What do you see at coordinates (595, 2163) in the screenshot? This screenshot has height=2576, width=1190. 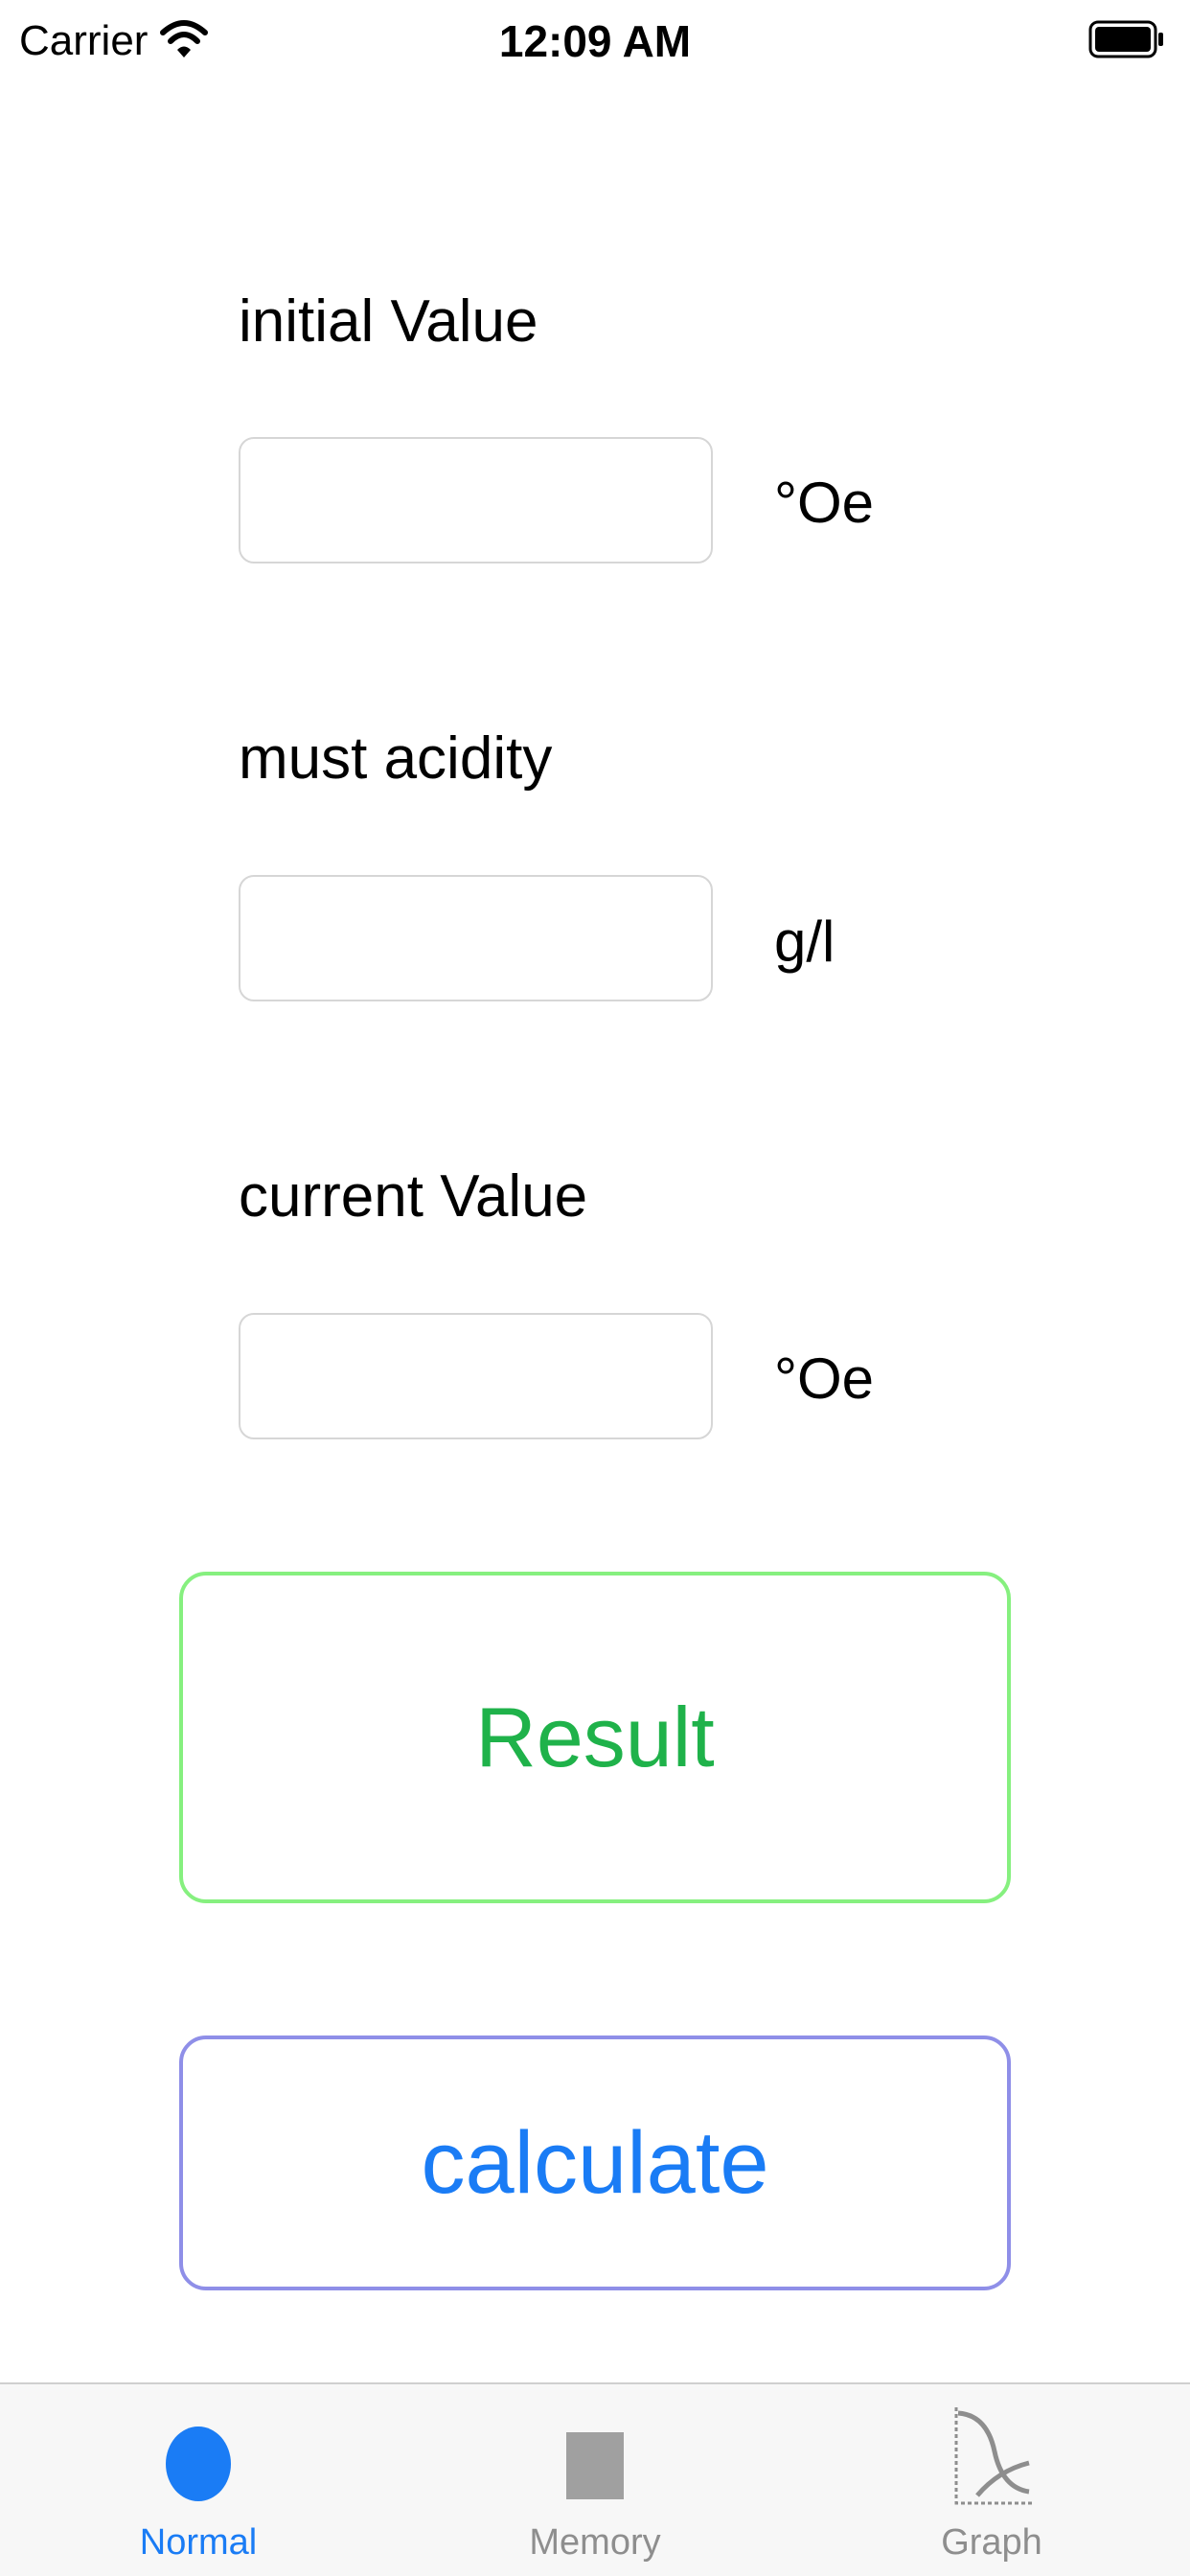 I see `calculate-button: calculate` at bounding box center [595, 2163].